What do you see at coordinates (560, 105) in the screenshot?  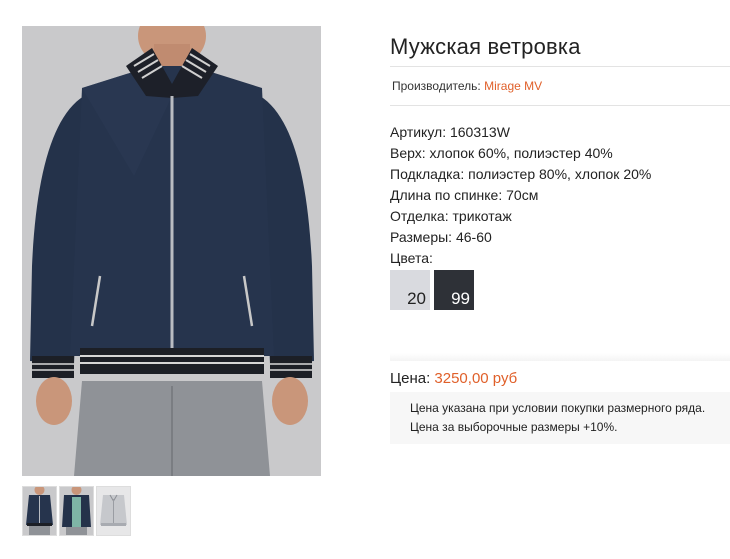 I see `divider` at bounding box center [560, 105].